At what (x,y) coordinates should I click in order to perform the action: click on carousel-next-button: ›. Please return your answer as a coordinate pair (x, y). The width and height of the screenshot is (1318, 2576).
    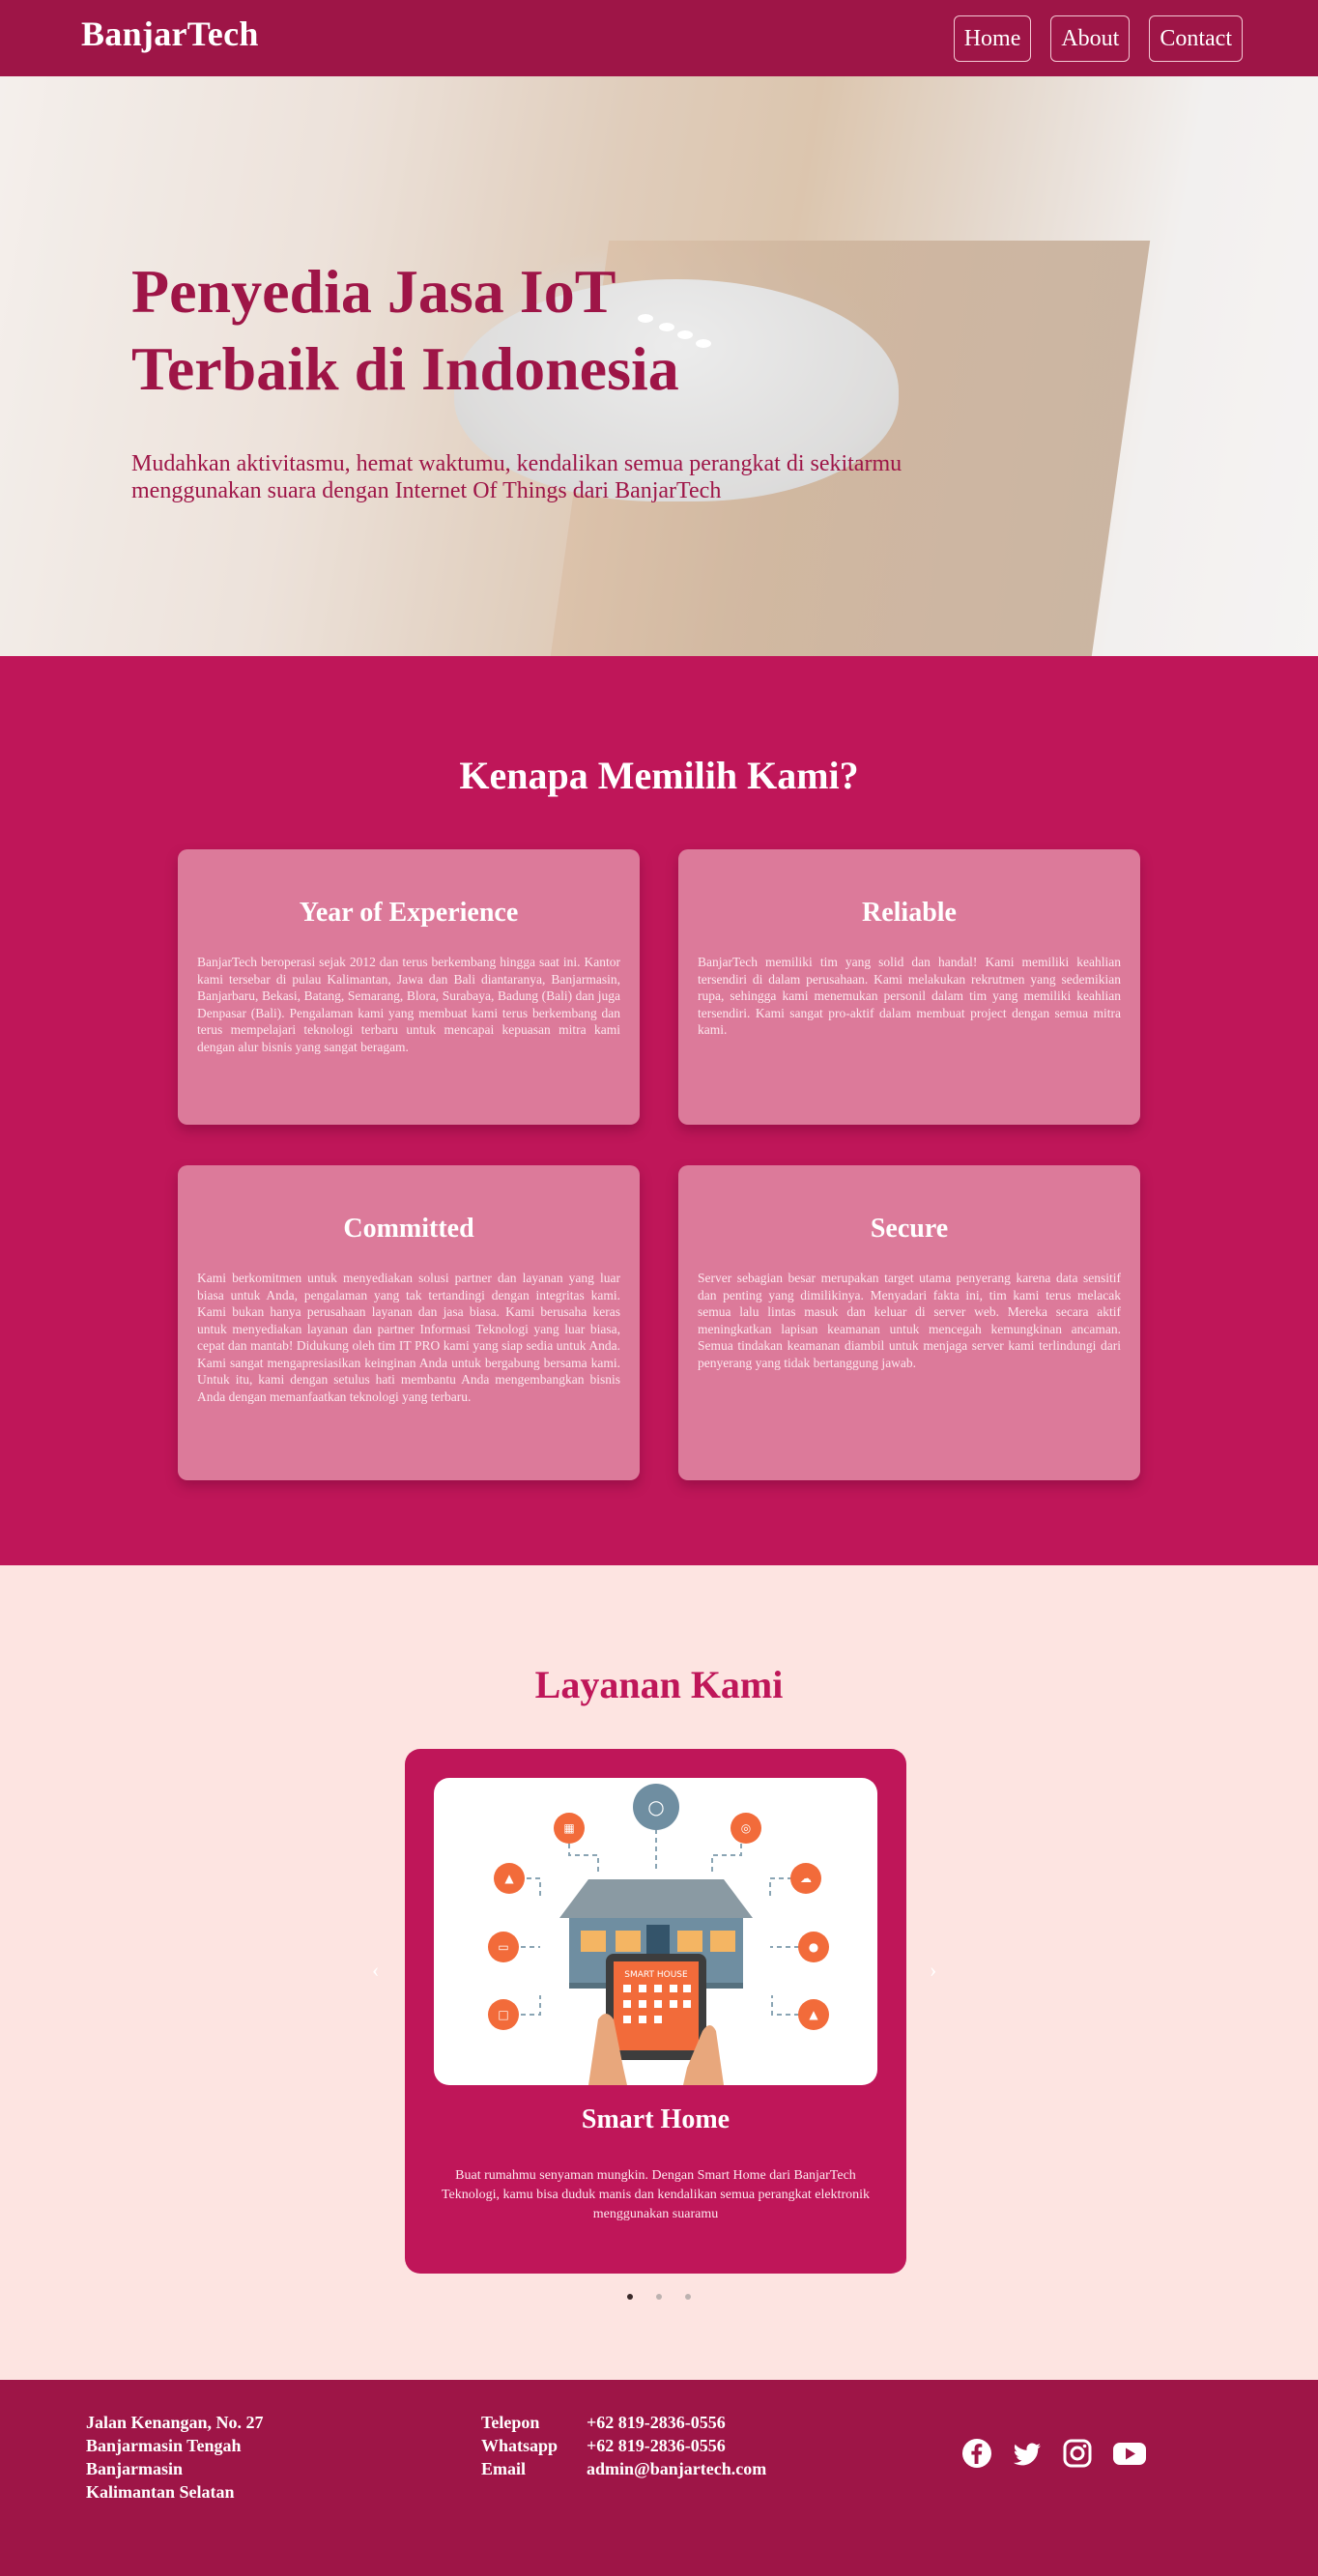
    Looking at the image, I should click on (933, 1971).